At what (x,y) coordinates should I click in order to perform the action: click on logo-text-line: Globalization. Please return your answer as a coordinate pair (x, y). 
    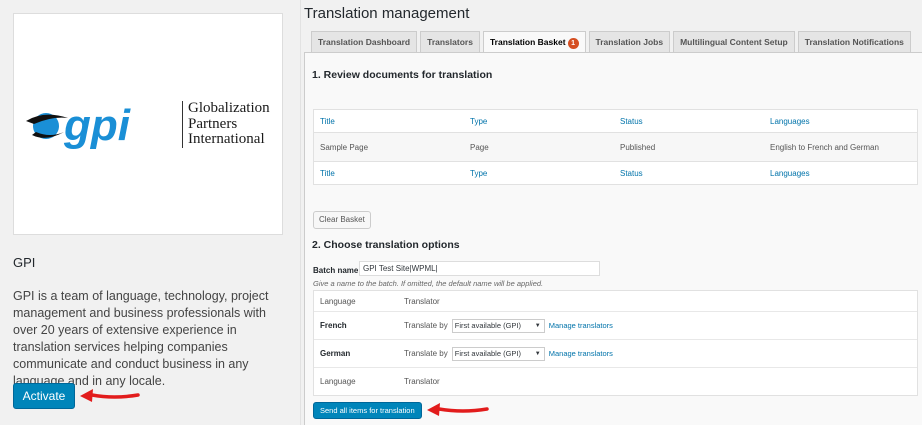
    Looking at the image, I should click on (229, 108).